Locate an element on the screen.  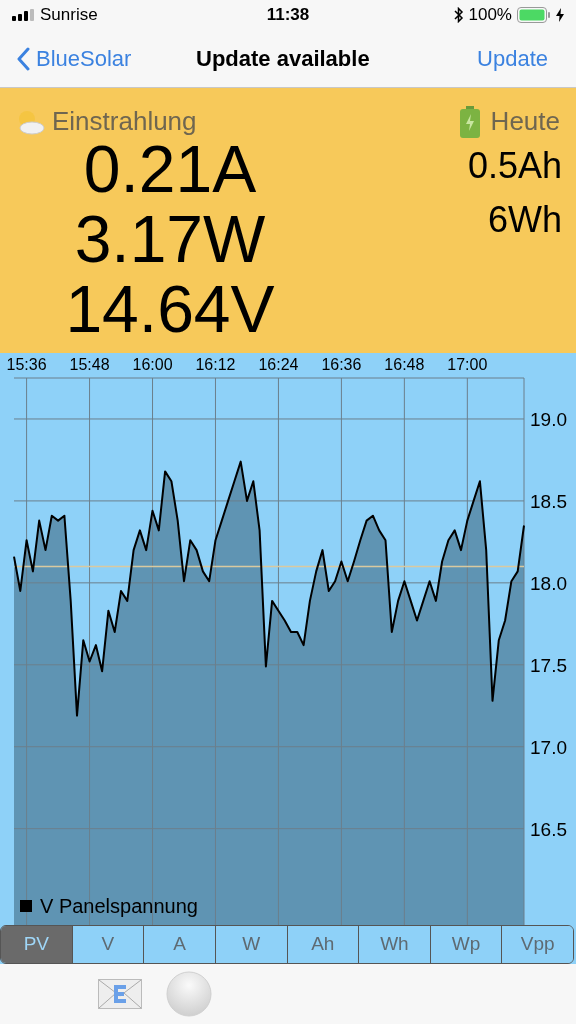
axis-label: 17.0 is located at coordinates (548, 747).